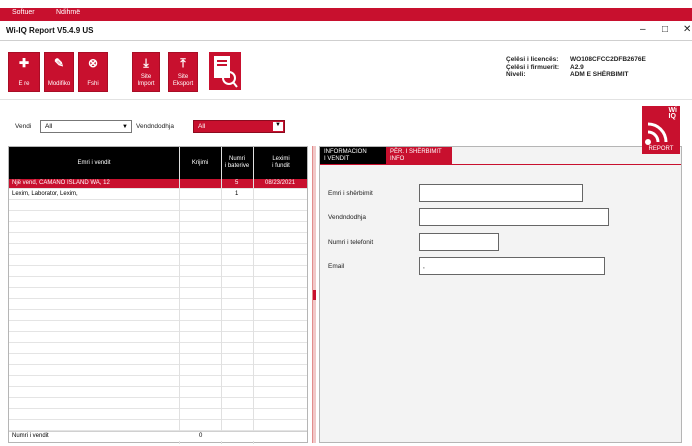  What do you see at coordinates (183, 63) in the screenshot?
I see `export-icon: ⤒` at bounding box center [183, 63].